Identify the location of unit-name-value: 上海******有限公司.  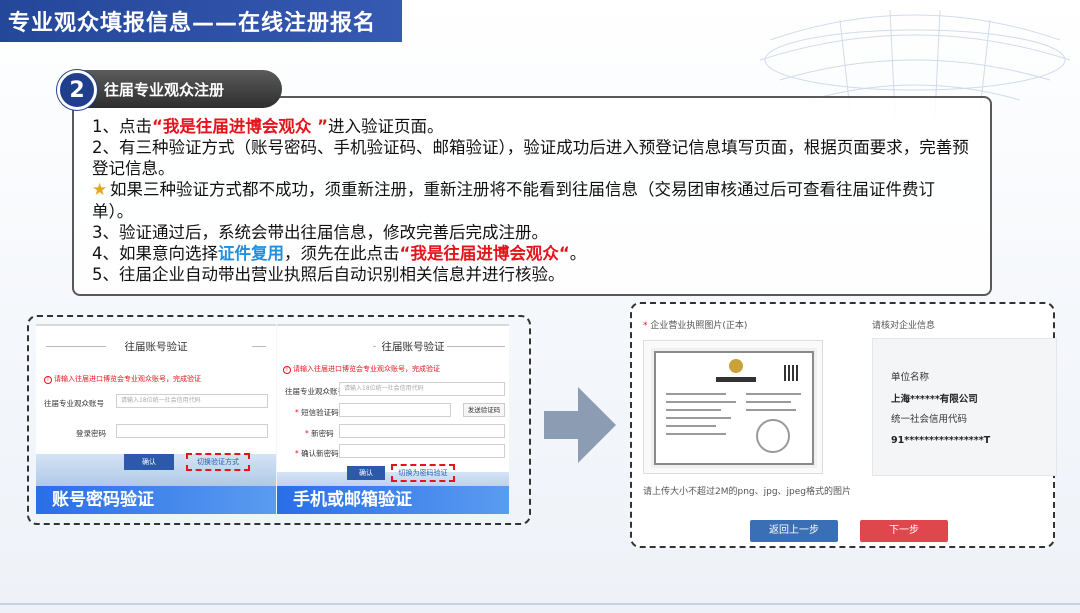
(934, 399).